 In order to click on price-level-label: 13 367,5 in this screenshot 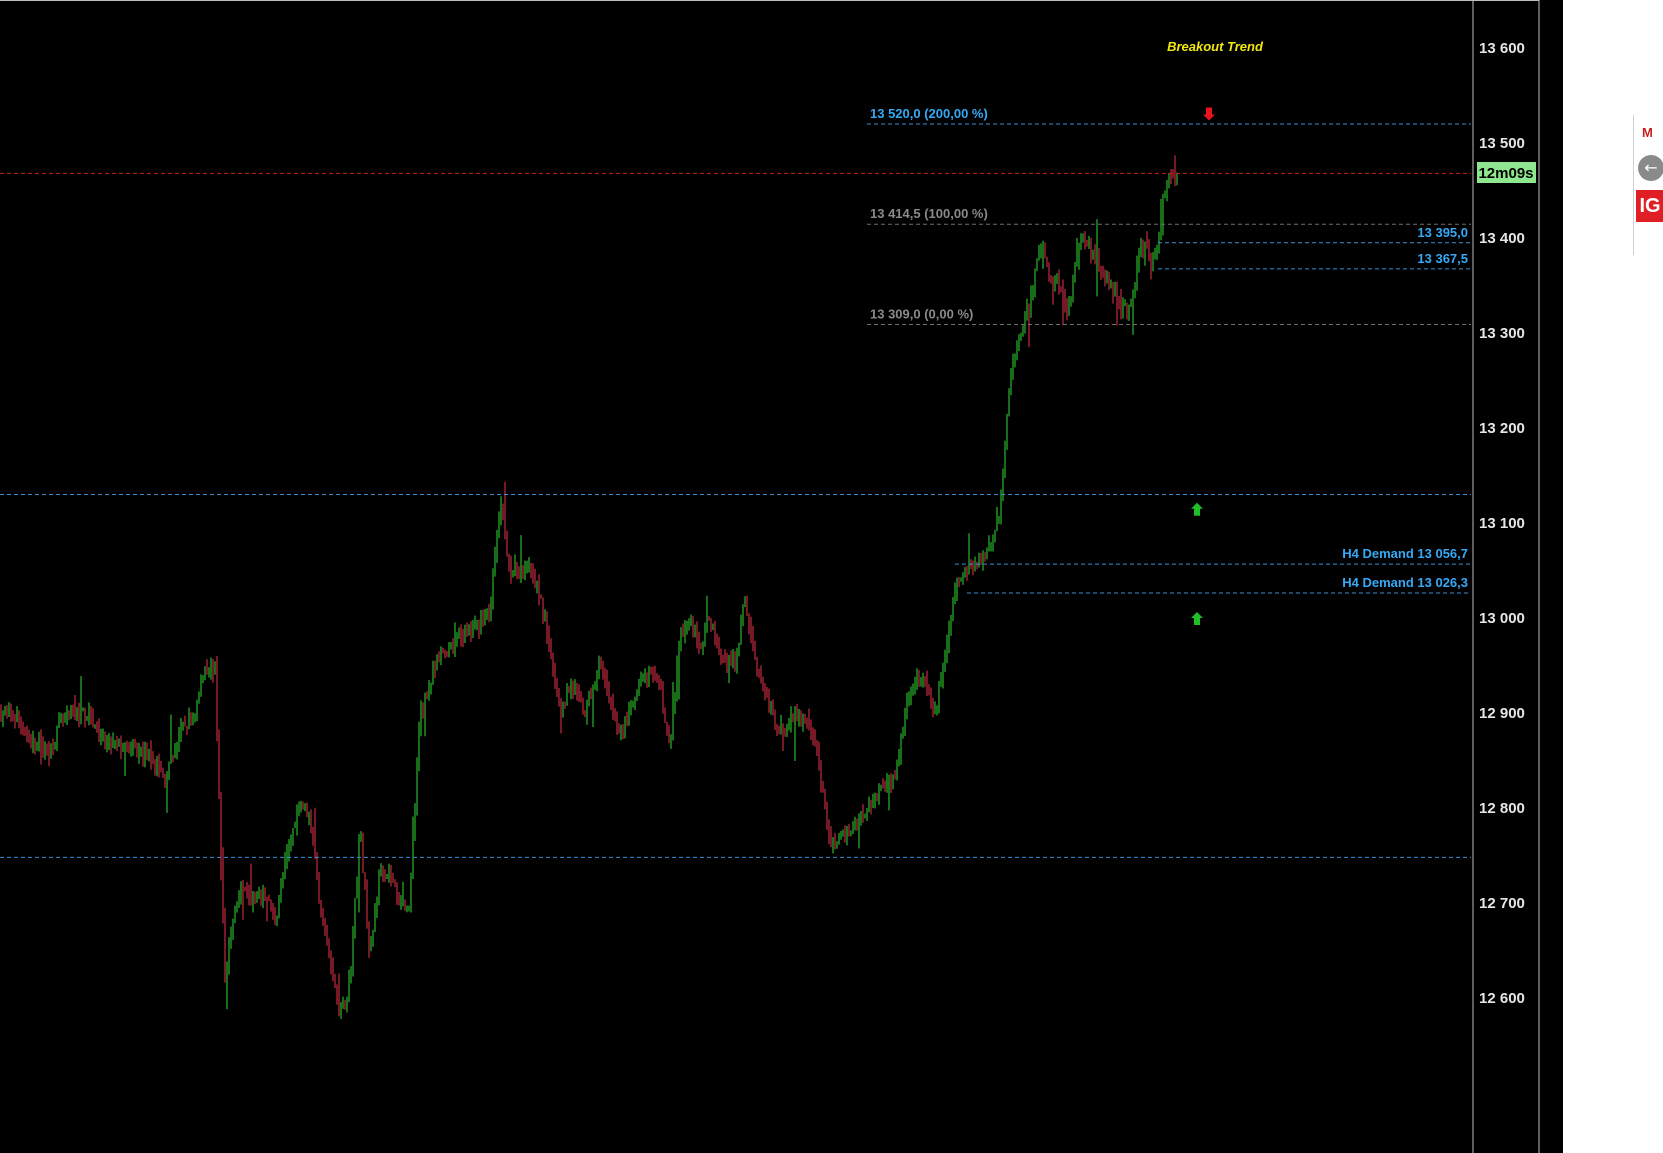, I will do `click(1442, 258)`.